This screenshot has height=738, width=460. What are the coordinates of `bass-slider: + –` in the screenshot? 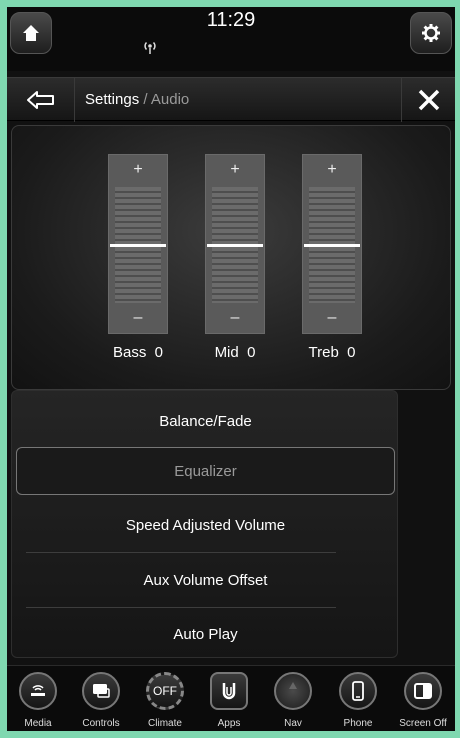 It's located at (138, 244).